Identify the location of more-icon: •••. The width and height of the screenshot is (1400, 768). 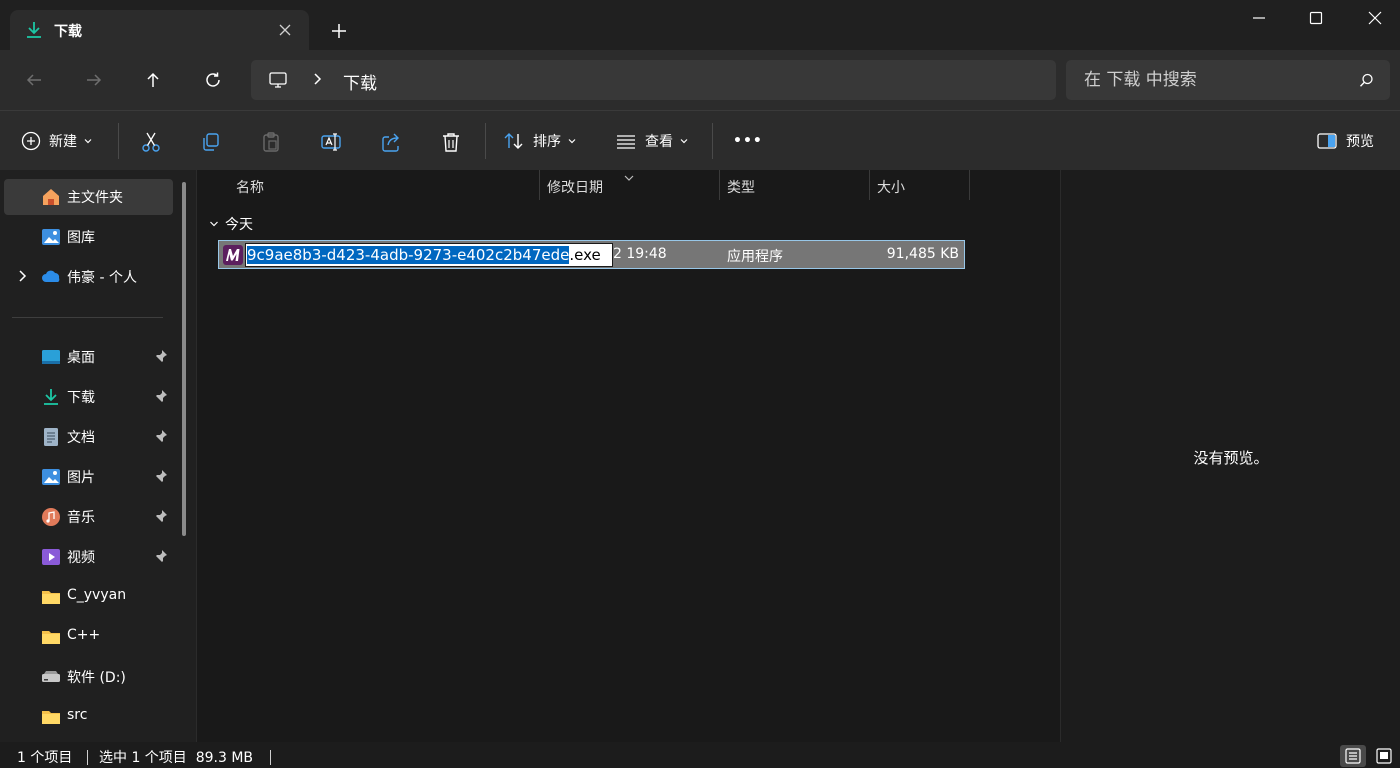
(748, 141).